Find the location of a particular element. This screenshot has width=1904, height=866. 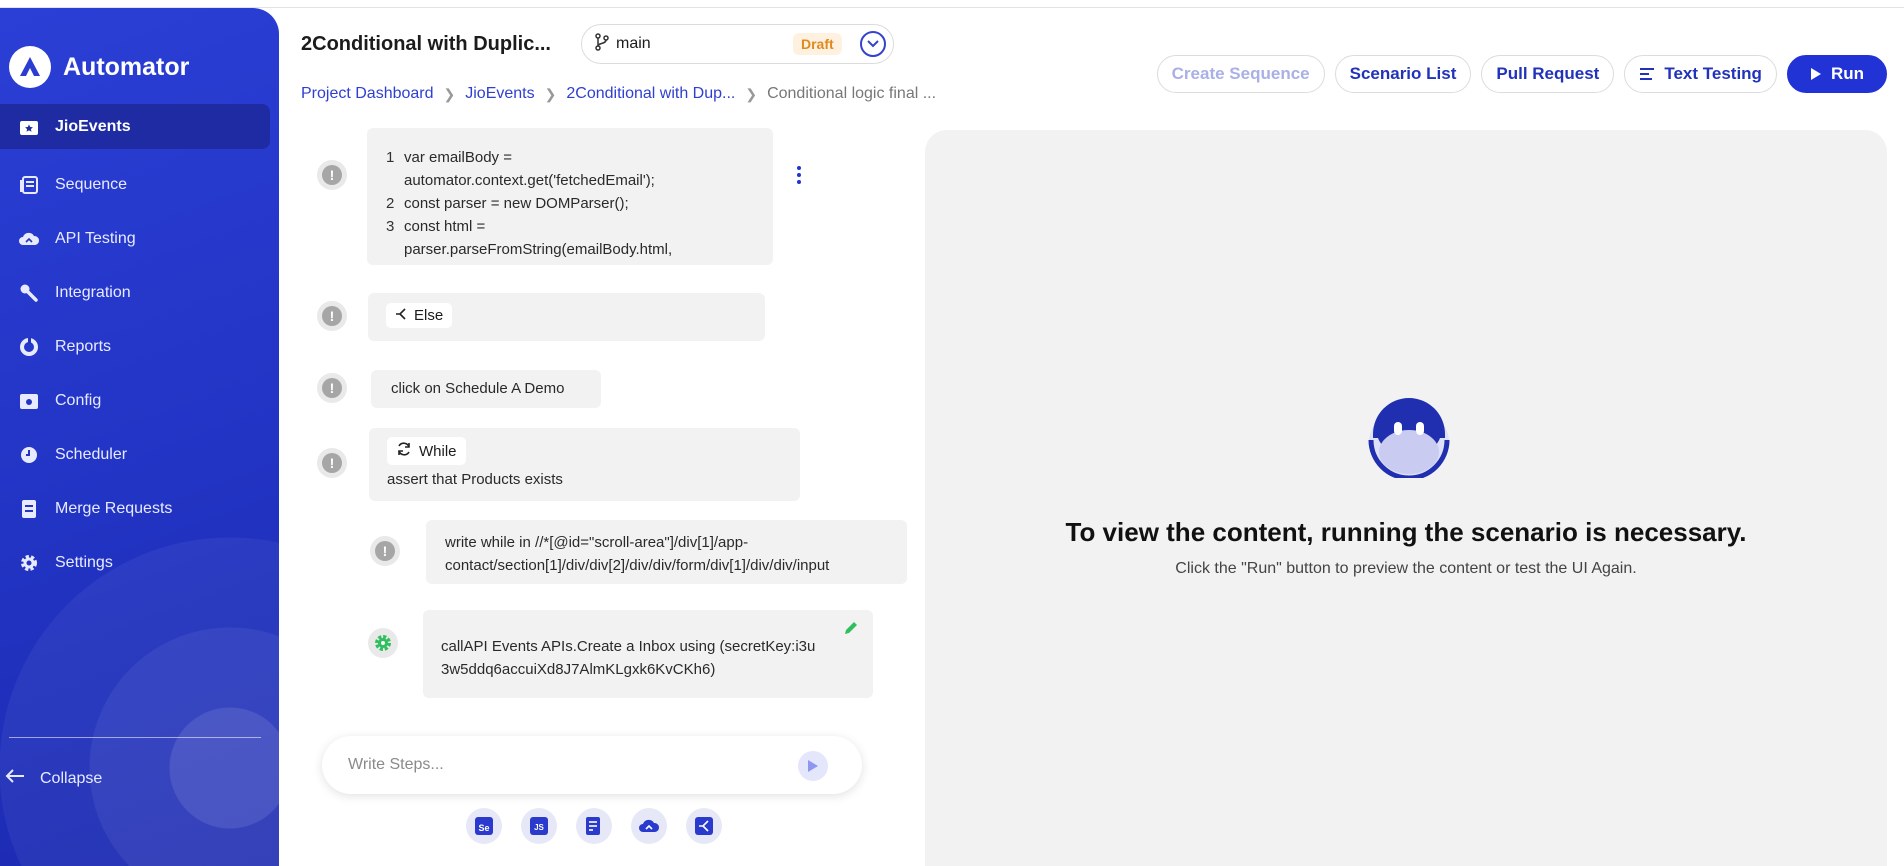

run-label: Run is located at coordinates (1847, 73).